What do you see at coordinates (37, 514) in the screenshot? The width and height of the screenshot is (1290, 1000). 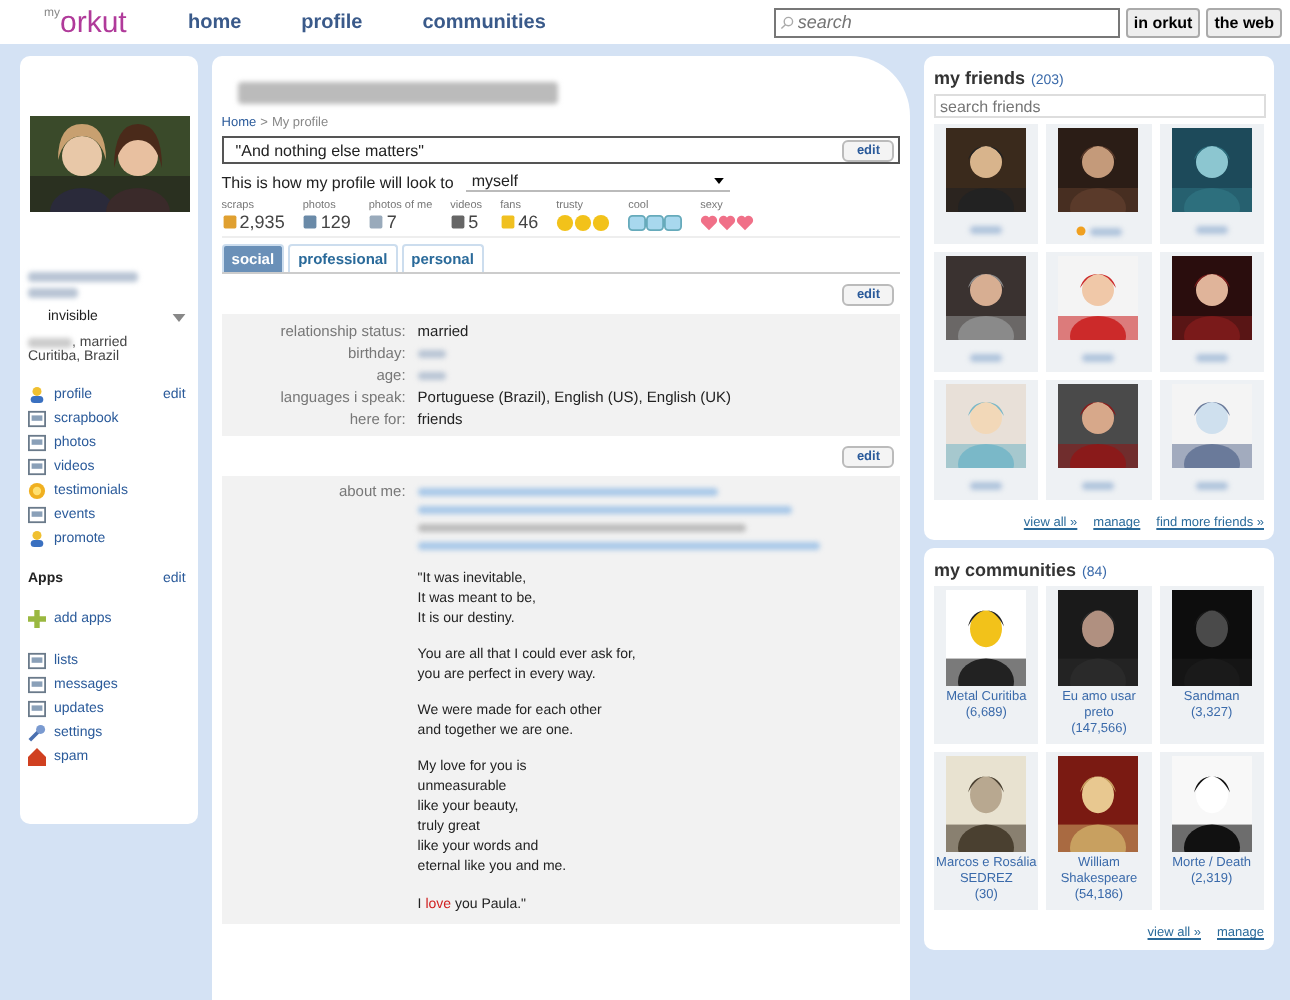 I see `page-icon` at bounding box center [37, 514].